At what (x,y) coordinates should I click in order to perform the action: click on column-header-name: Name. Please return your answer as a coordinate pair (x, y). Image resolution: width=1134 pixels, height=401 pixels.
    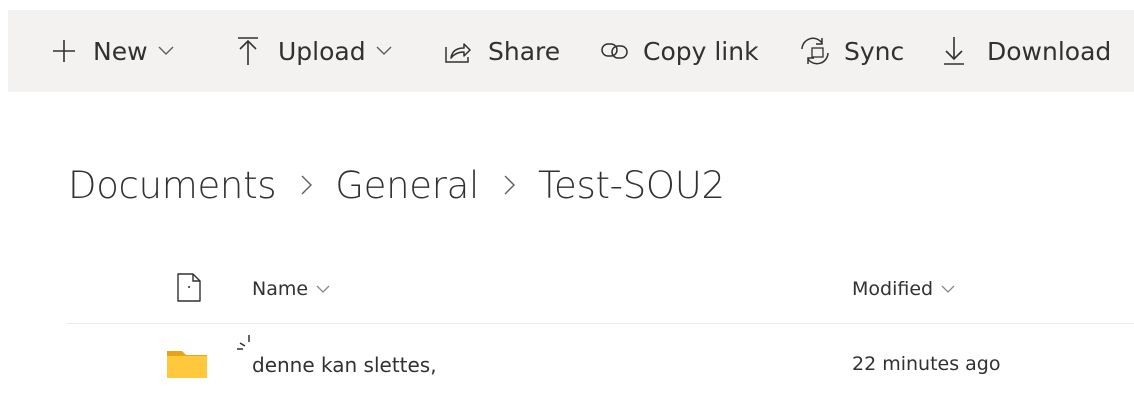
    Looking at the image, I should click on (291, 289).